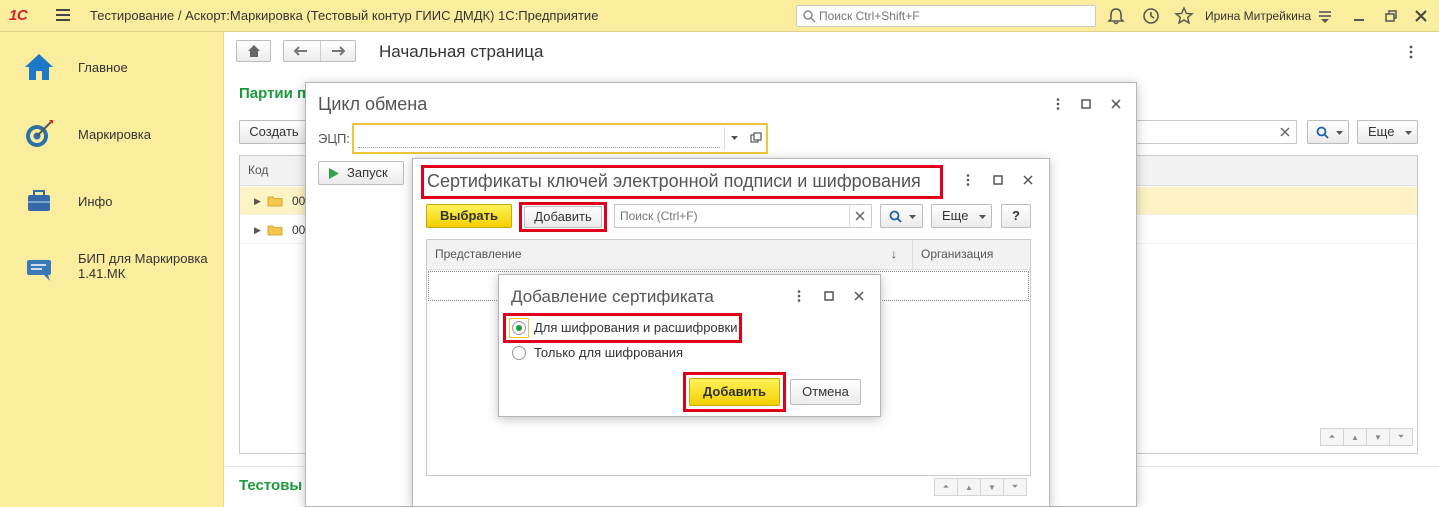 Image resolution: width=1439 pixels, height=507 pixels. Describe the element at coordinates (18, 15) in the screenshot. I see `app-logo: 1С` at that location.